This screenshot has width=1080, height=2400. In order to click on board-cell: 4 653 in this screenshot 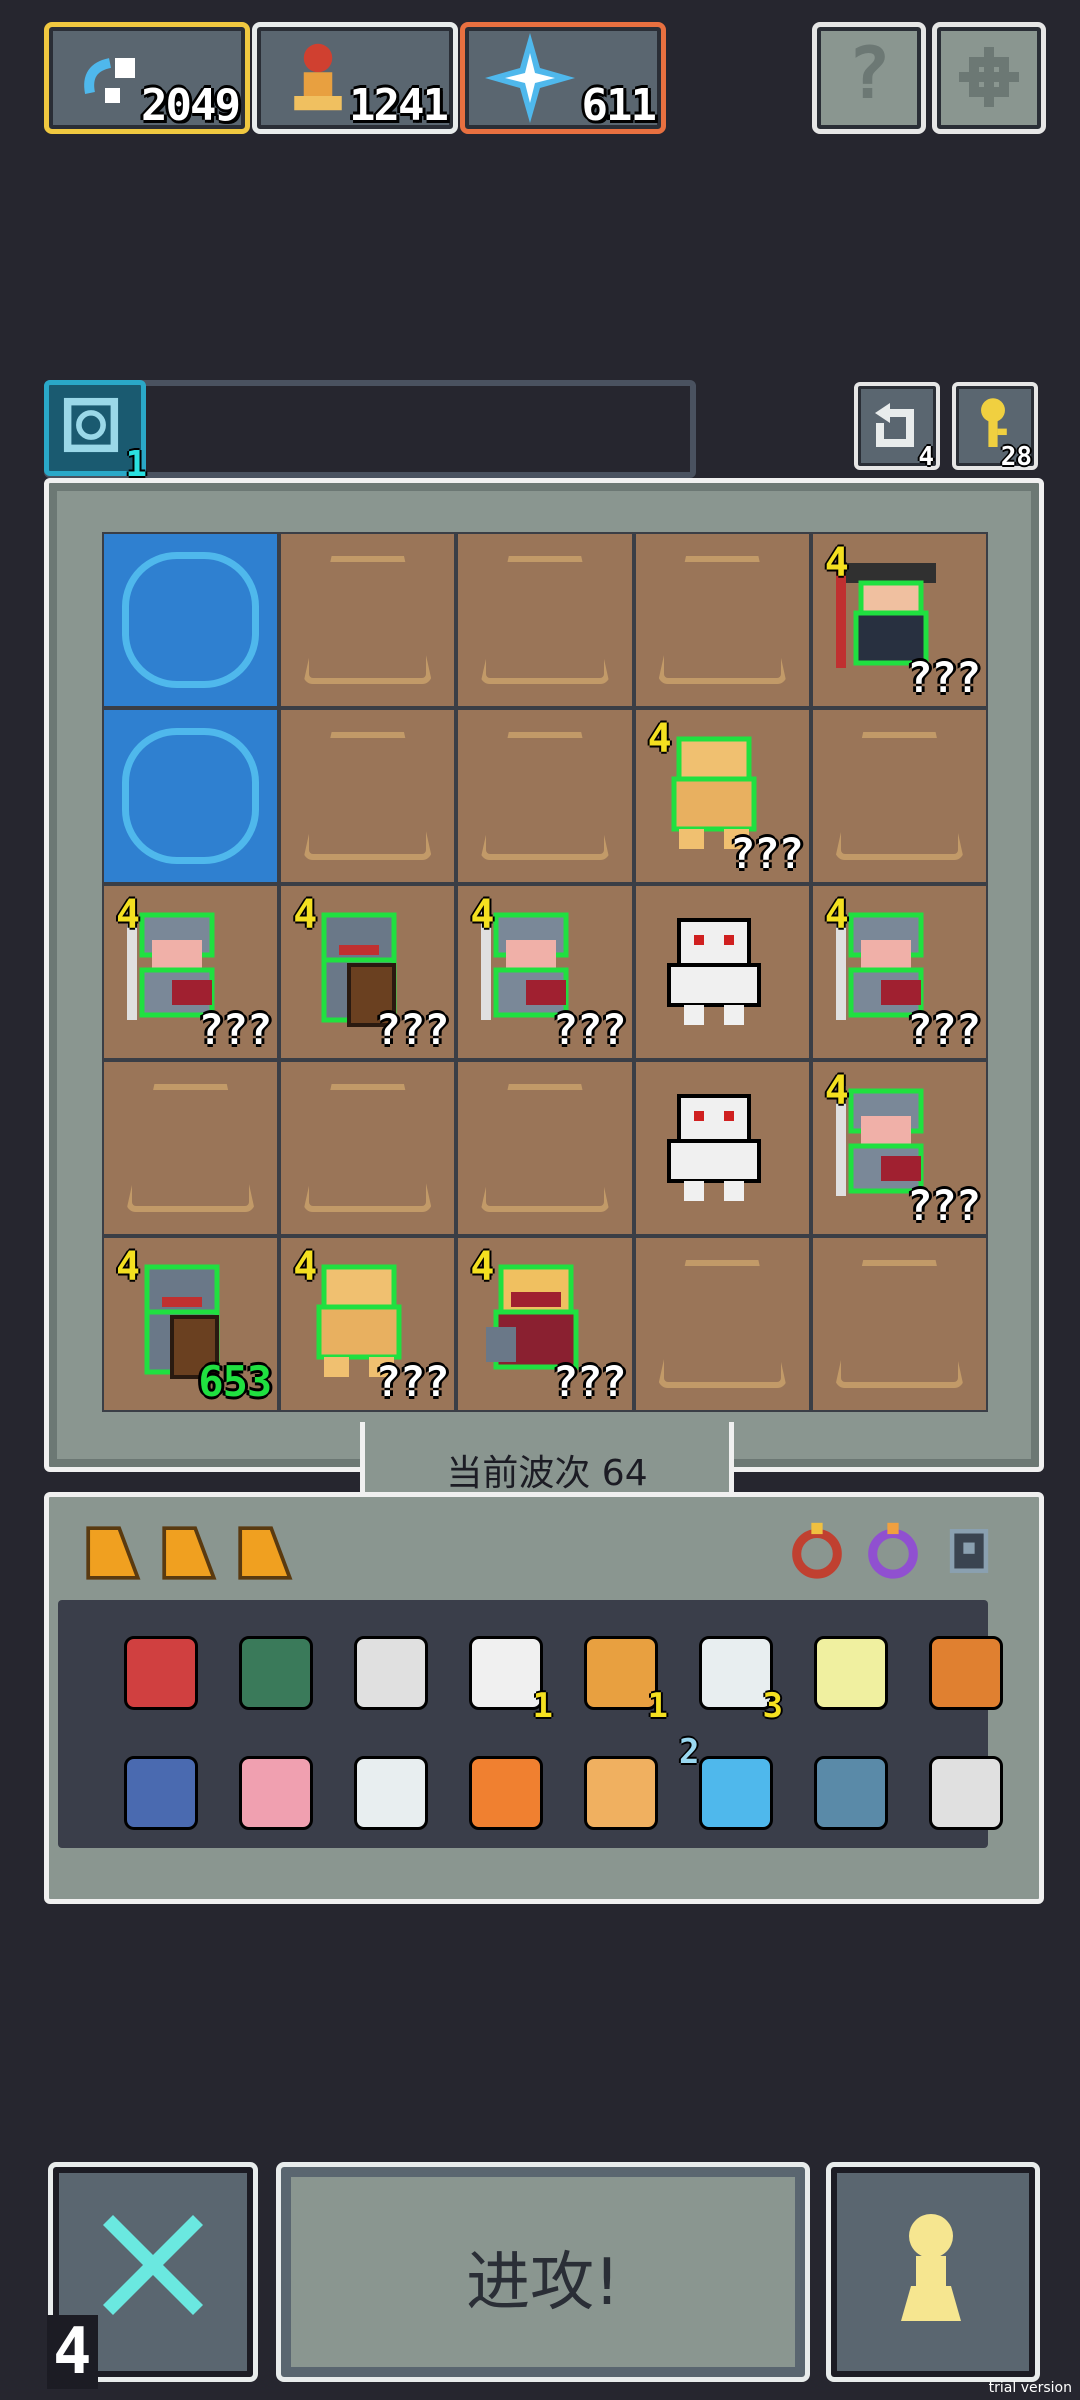, I will do `click(191, 1324)`.